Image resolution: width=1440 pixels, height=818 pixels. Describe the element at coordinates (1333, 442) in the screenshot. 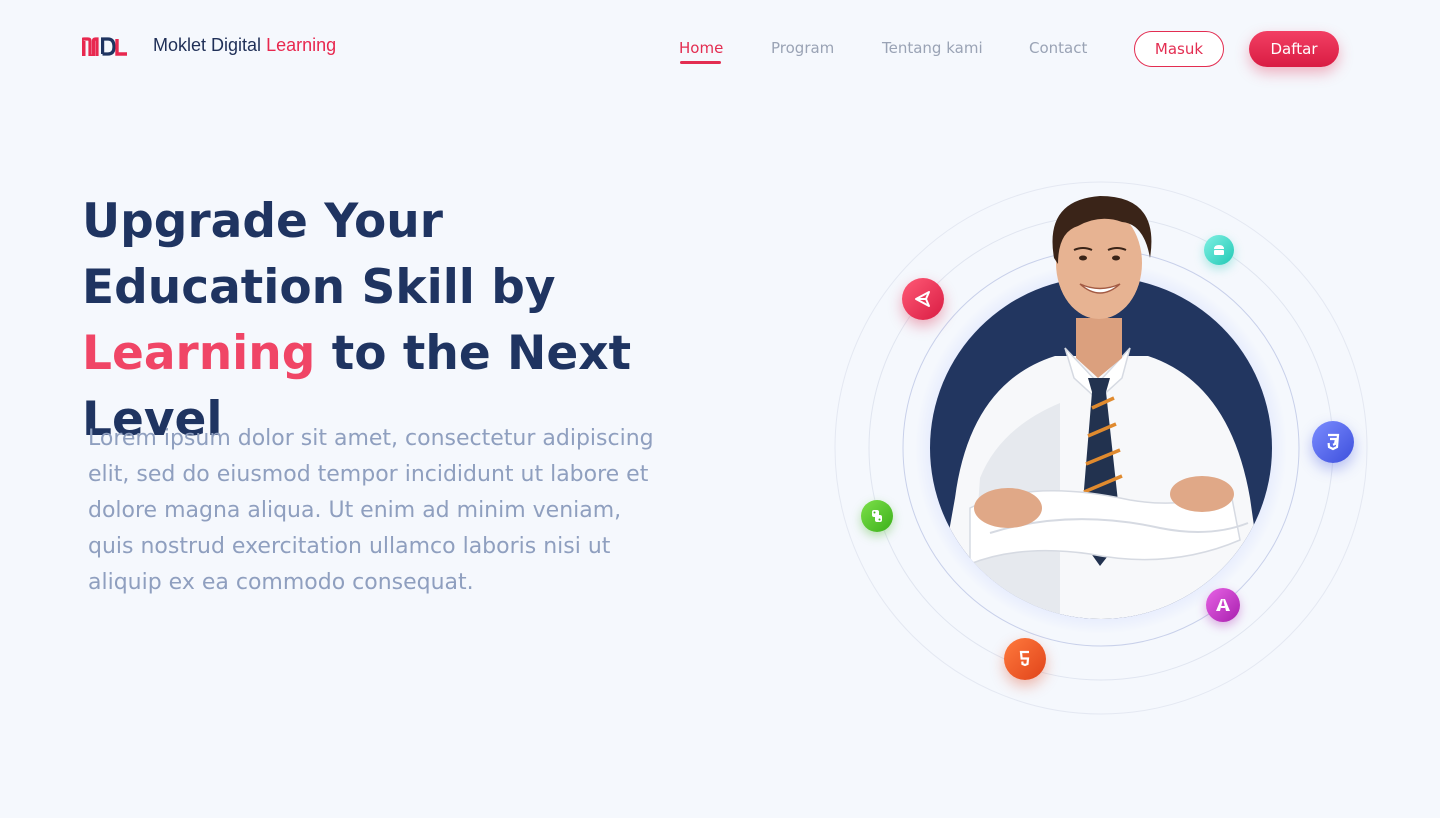

I see `css3-icon` at that location.